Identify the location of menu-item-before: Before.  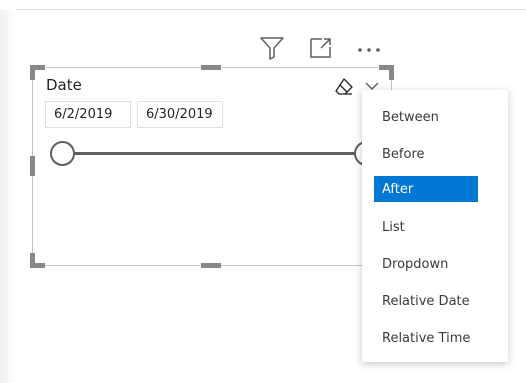
(426, 154).